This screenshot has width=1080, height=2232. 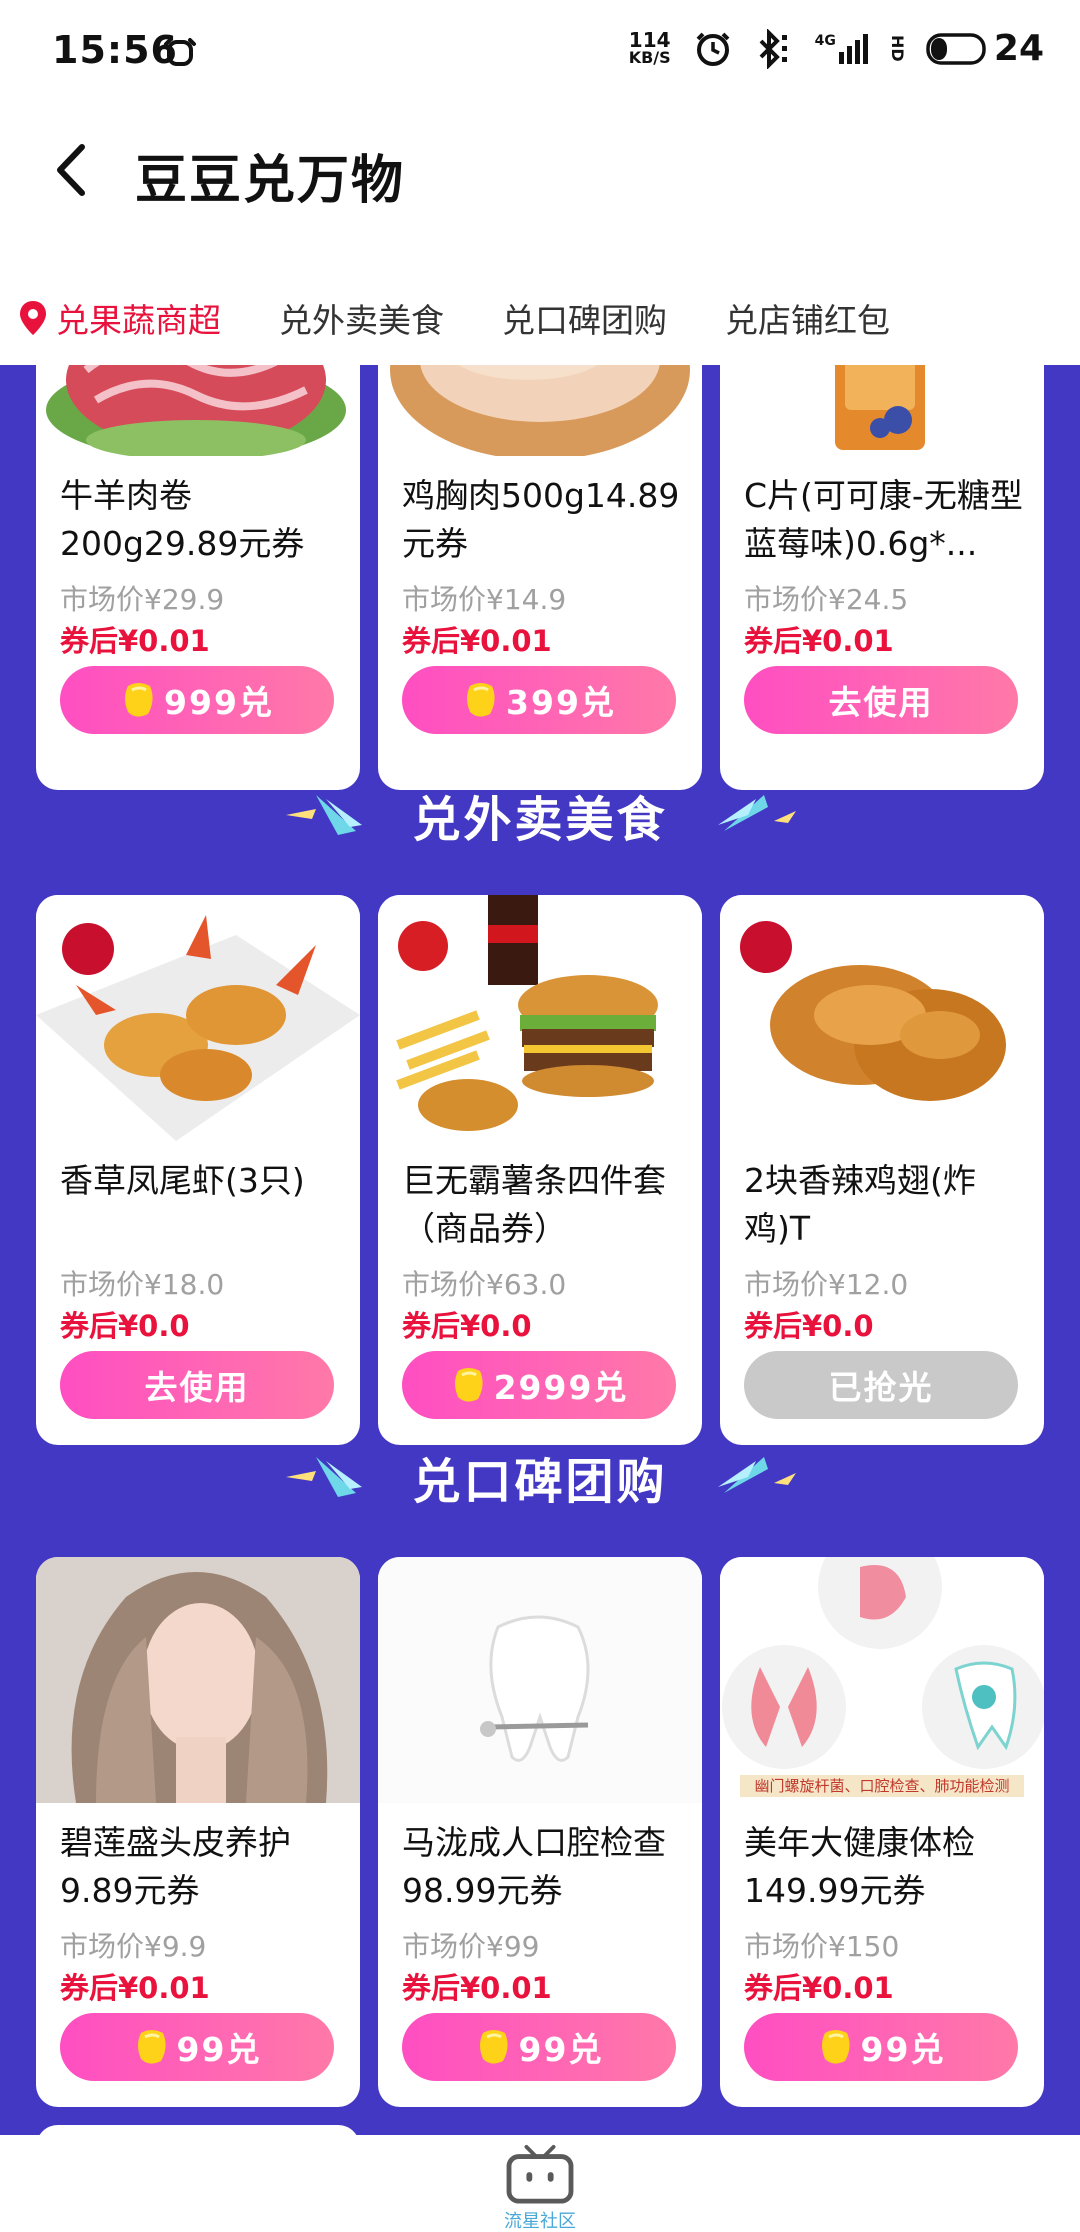 I want to click on product-card: 鸡胸肉500g14.89元券 市场价¥14.9 券后¥0.01 399兑, so click(x=540, y=577).